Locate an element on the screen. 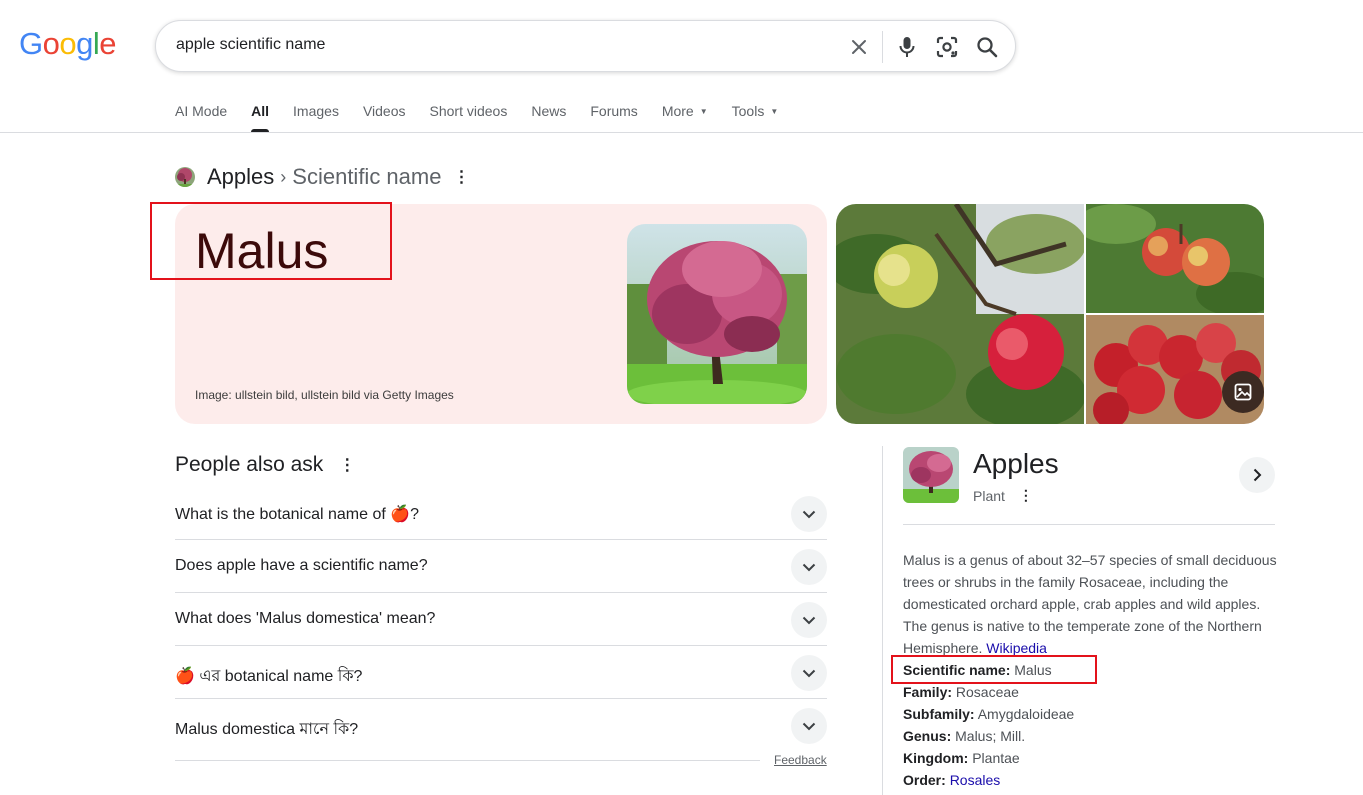 This screenshot has width=1363, height=795. tab-forums: Forums is located at coordinates (613, 116).